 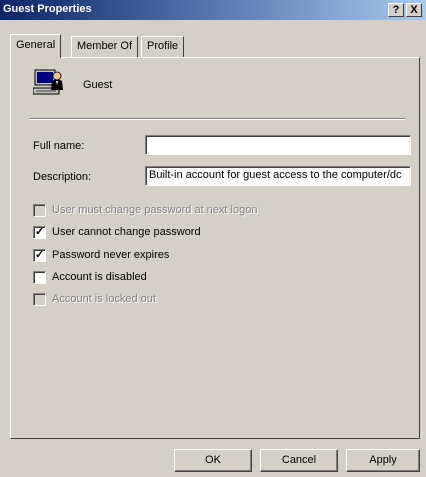 What do you see at coordinates (126, 232) in the screenshot?
I see `checkbox-label: User cannot change password` at bounding box center [126, 232].